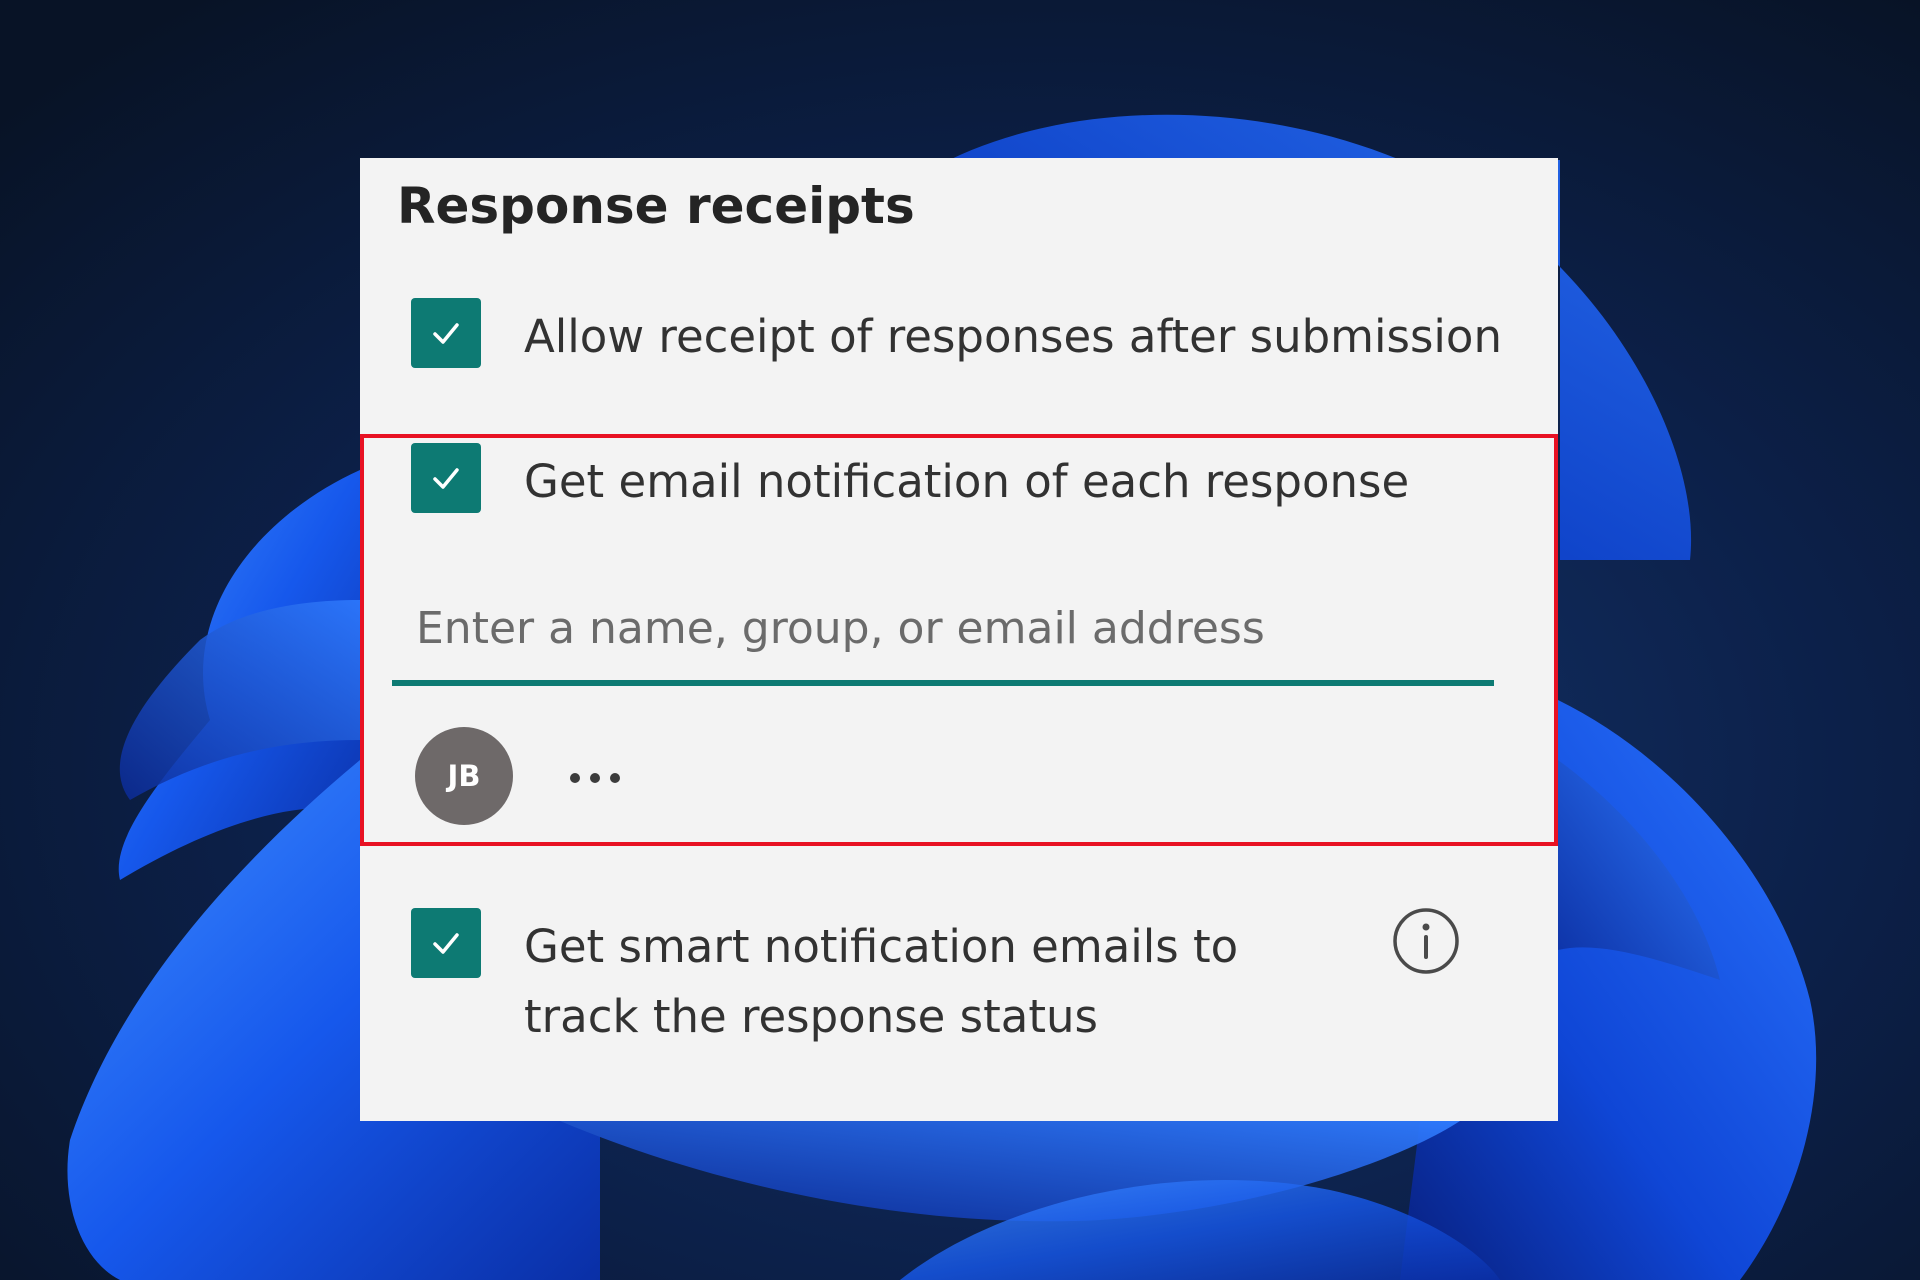  I want to click on email-notification-checkbox, so click(446, 478).